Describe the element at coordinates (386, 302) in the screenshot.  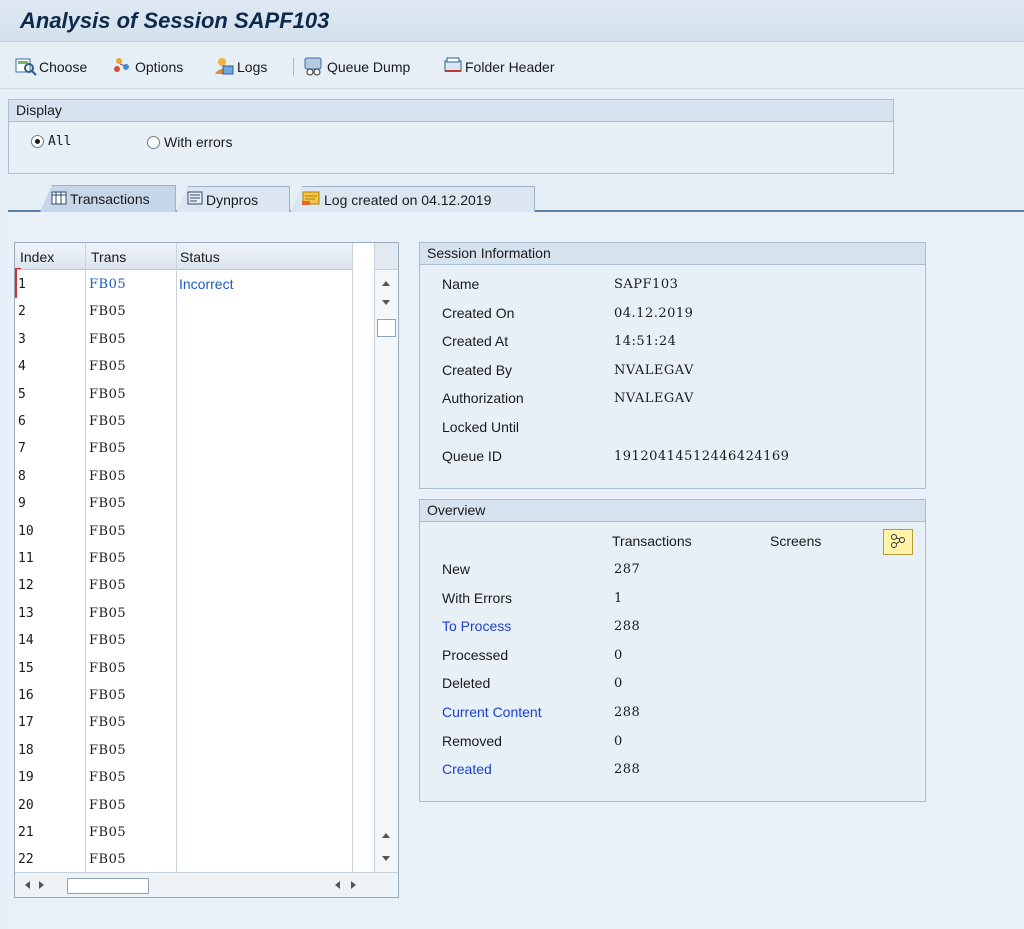
I see `scroll-down-icon` at that location.